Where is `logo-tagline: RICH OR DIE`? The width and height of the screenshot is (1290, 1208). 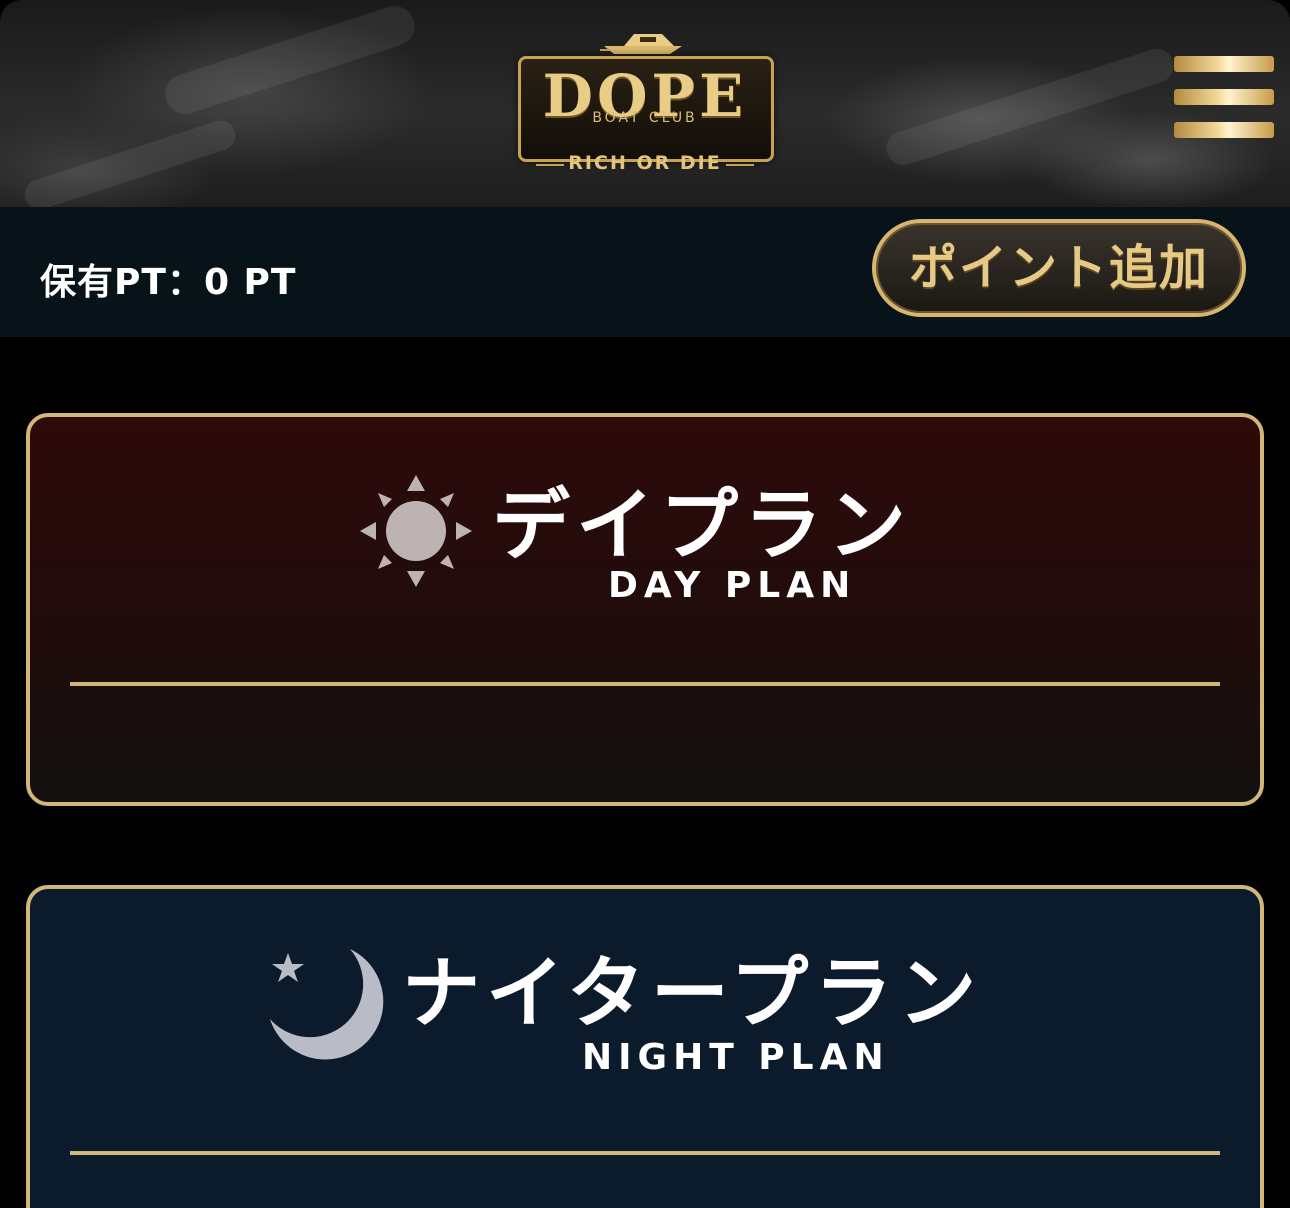
logo-tagline: RICH OR DIE is located at coordinates (645, 163).